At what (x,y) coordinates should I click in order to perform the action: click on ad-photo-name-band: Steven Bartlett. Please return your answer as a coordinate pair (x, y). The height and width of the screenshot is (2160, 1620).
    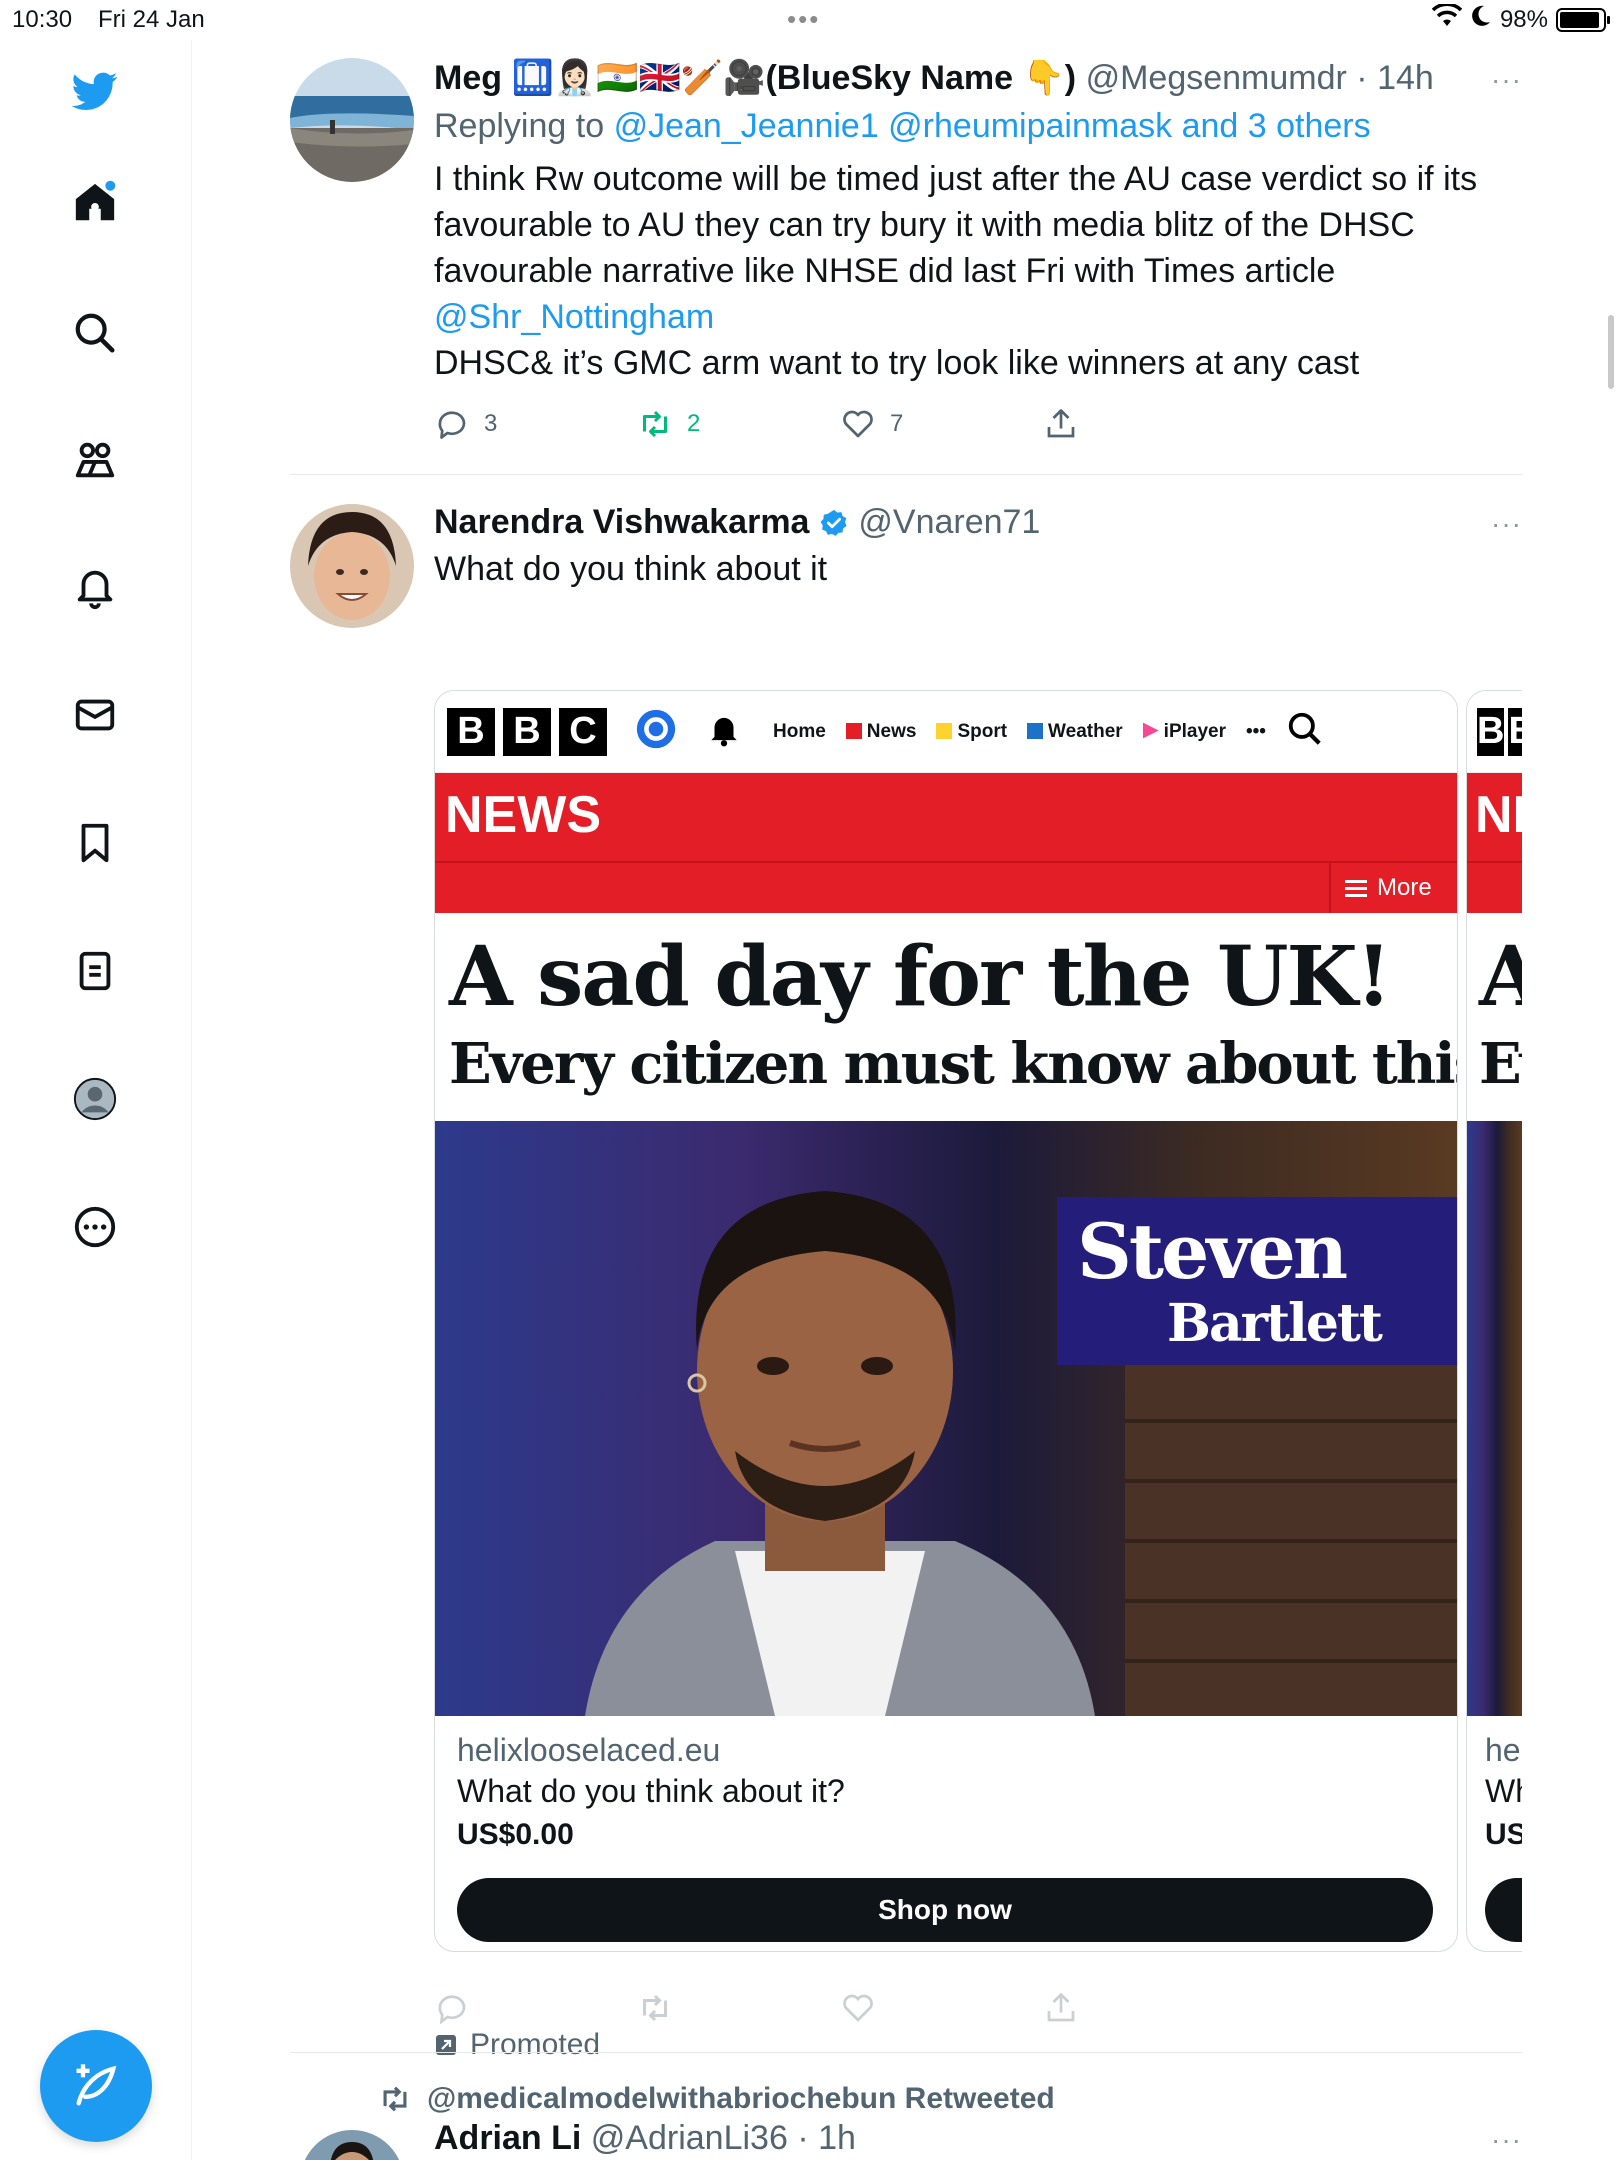
    Looking at the image, I should click on (1257, 1281).